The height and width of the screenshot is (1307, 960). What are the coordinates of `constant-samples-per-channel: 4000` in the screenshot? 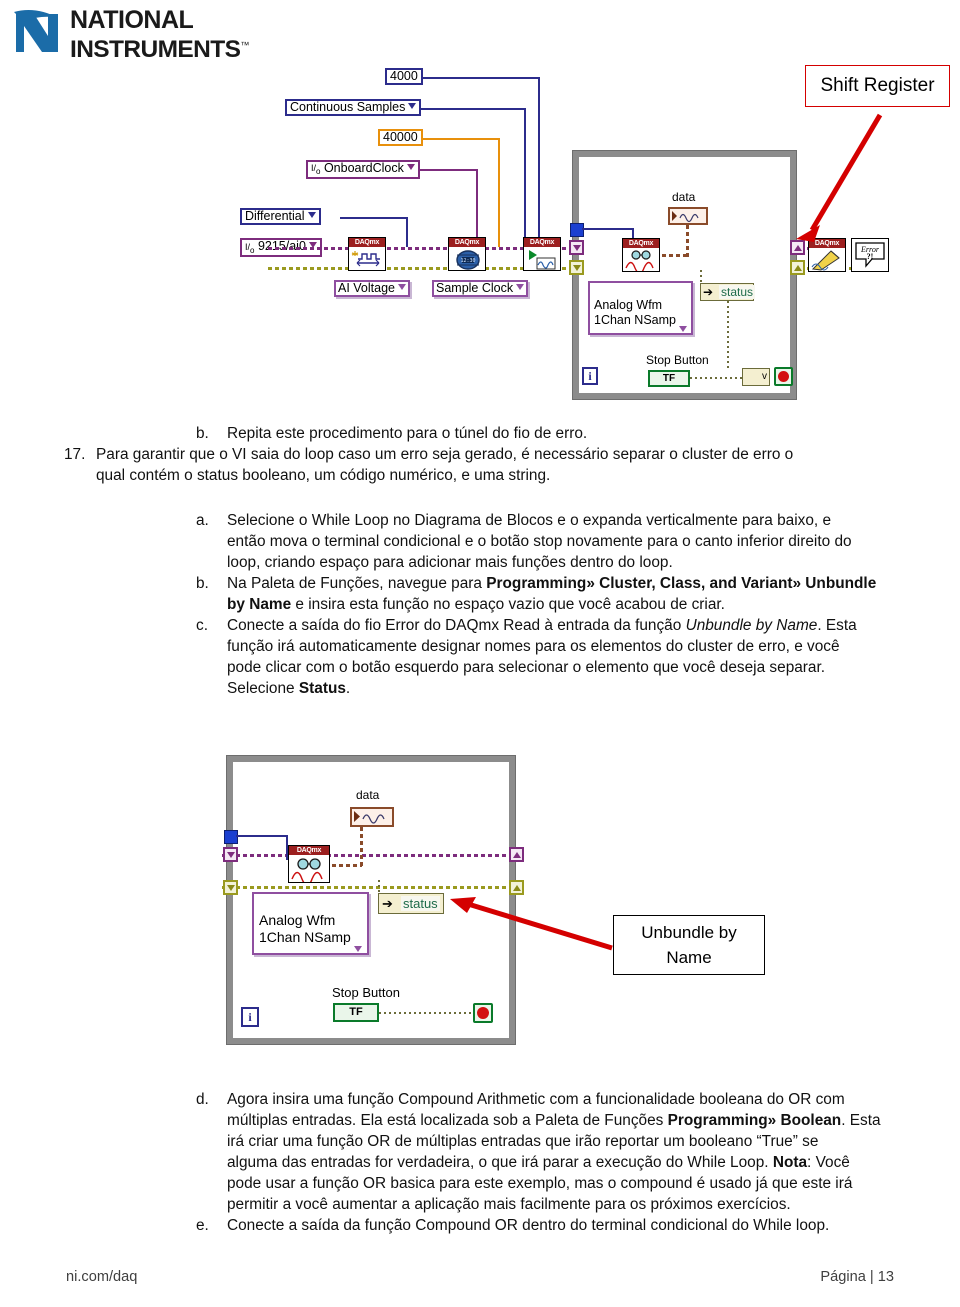 It's located at (404, 77).